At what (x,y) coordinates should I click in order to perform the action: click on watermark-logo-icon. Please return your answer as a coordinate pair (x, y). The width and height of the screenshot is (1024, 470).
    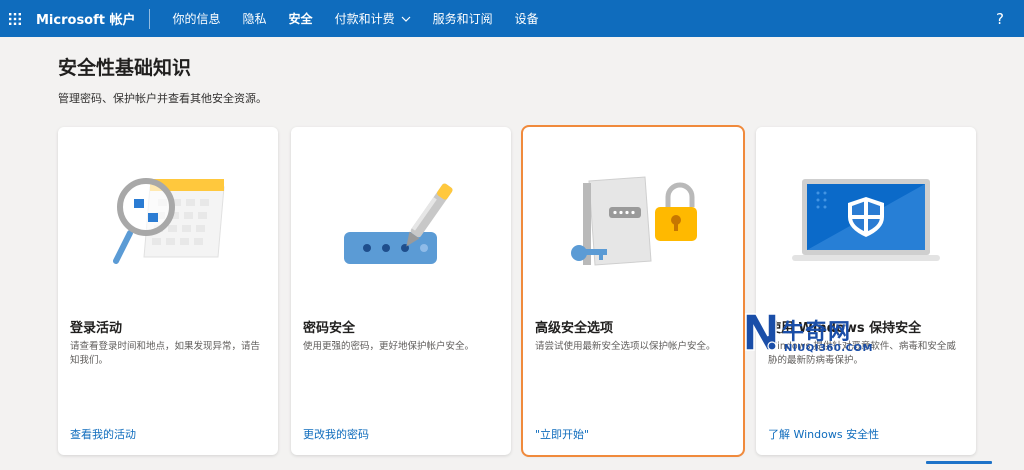
    Looking at the image, I should click on (761, 332).